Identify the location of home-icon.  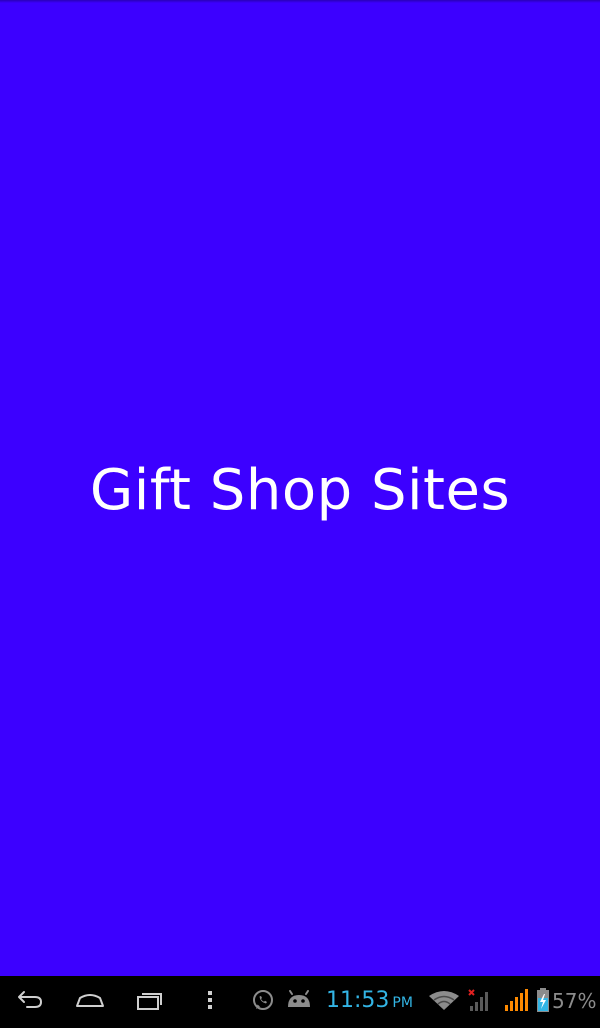
(90, 1000).